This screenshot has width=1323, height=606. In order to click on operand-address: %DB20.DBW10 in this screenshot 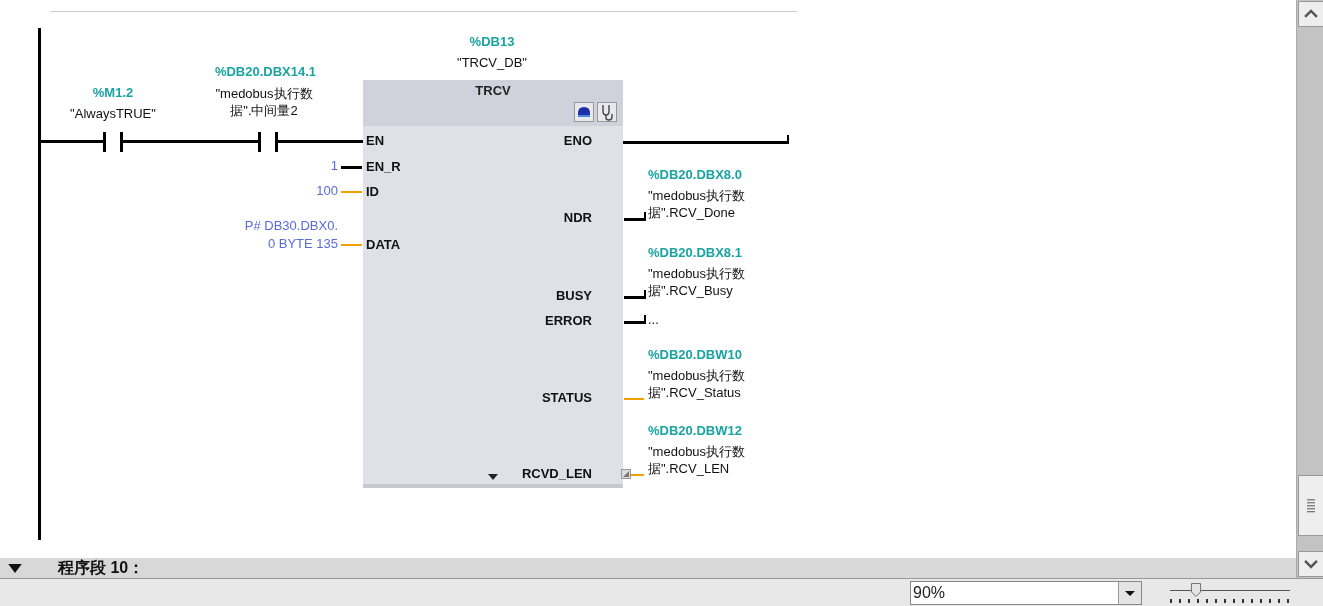, I will do `click(695, 354)`.